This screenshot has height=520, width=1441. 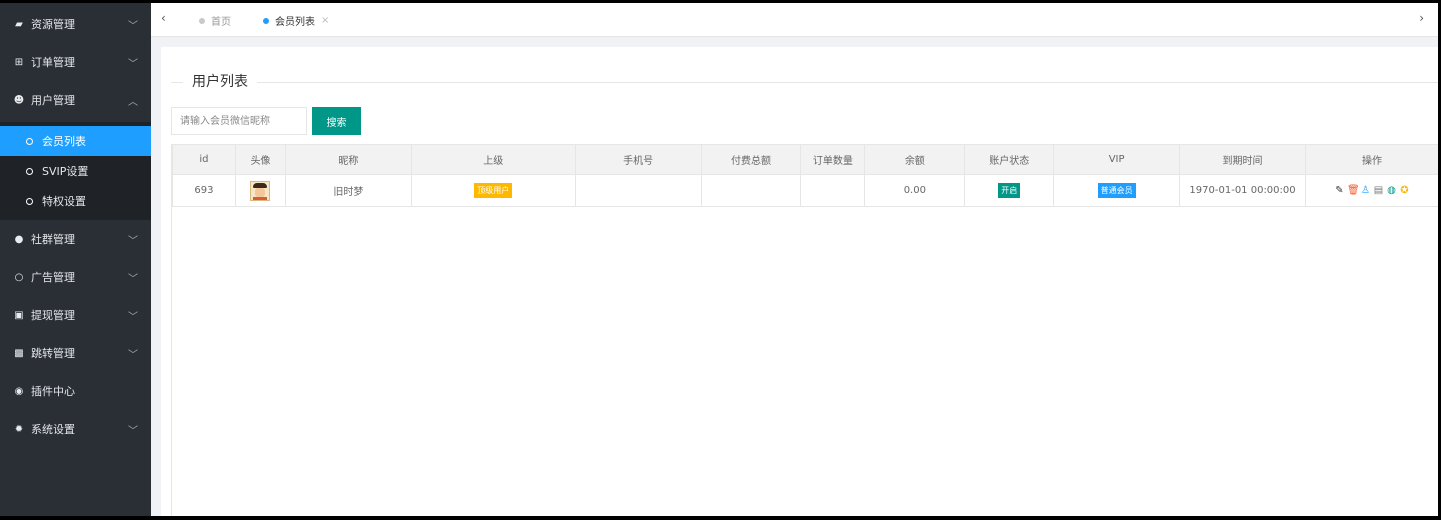 I want to click on column-header: id, so click(x=204, y=159).